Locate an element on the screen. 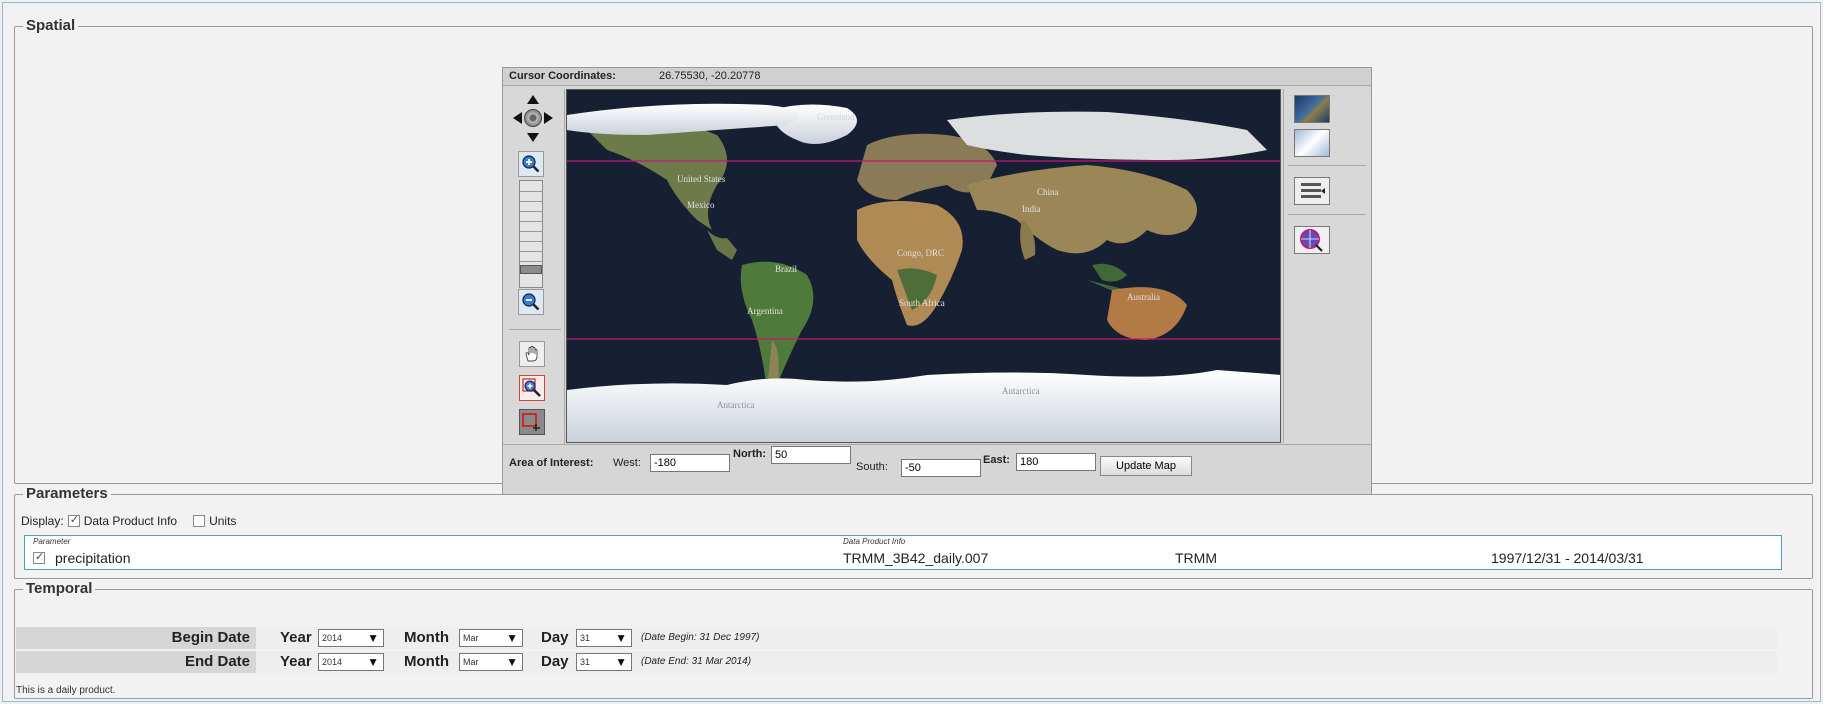  map-left-toolbar is located at coordinates (535, 275).